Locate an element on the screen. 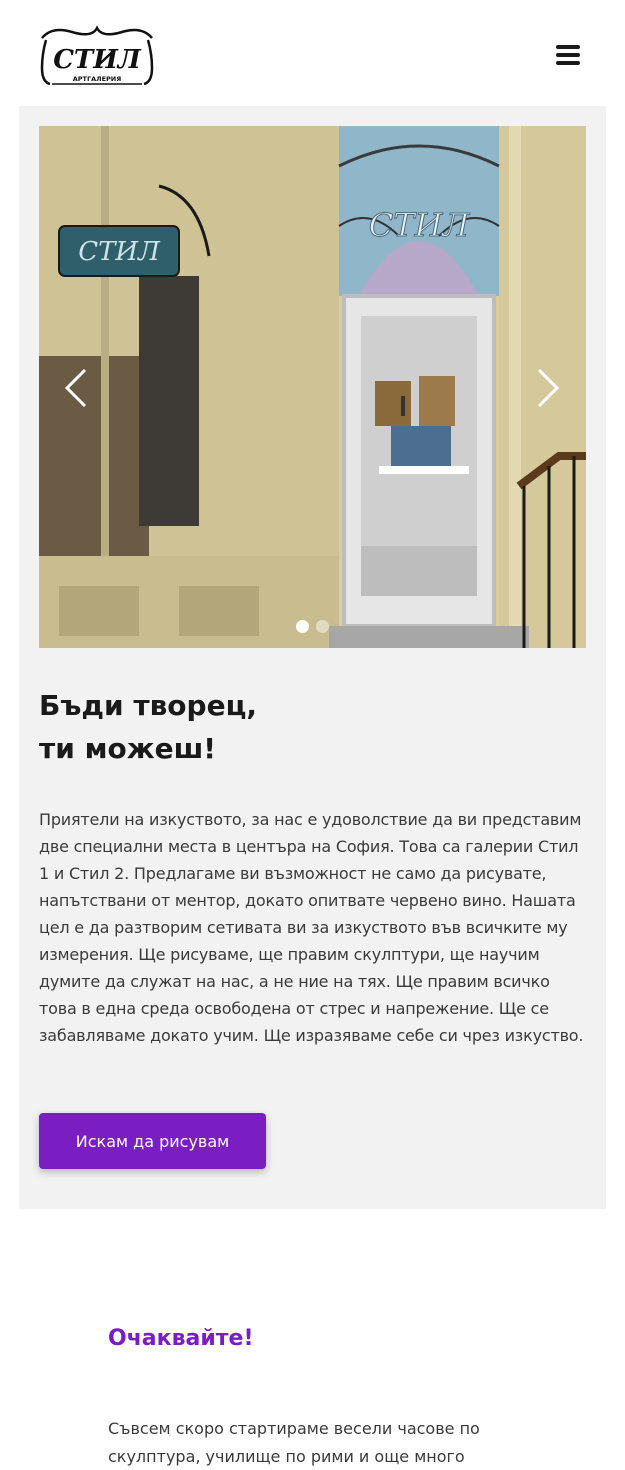 The image size is (625, 1470). site-logo: СТИЛ АРТГАЛЕРИЯ is located at coordinates (97, 56).